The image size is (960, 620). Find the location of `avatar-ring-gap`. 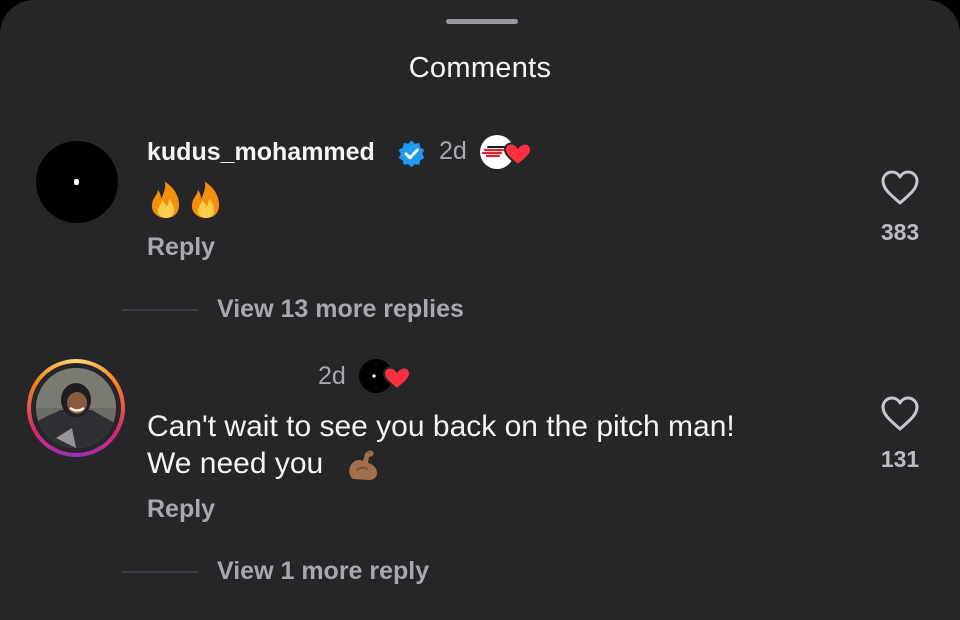

avatar-ring-gap is located at coordinates (76, 408).